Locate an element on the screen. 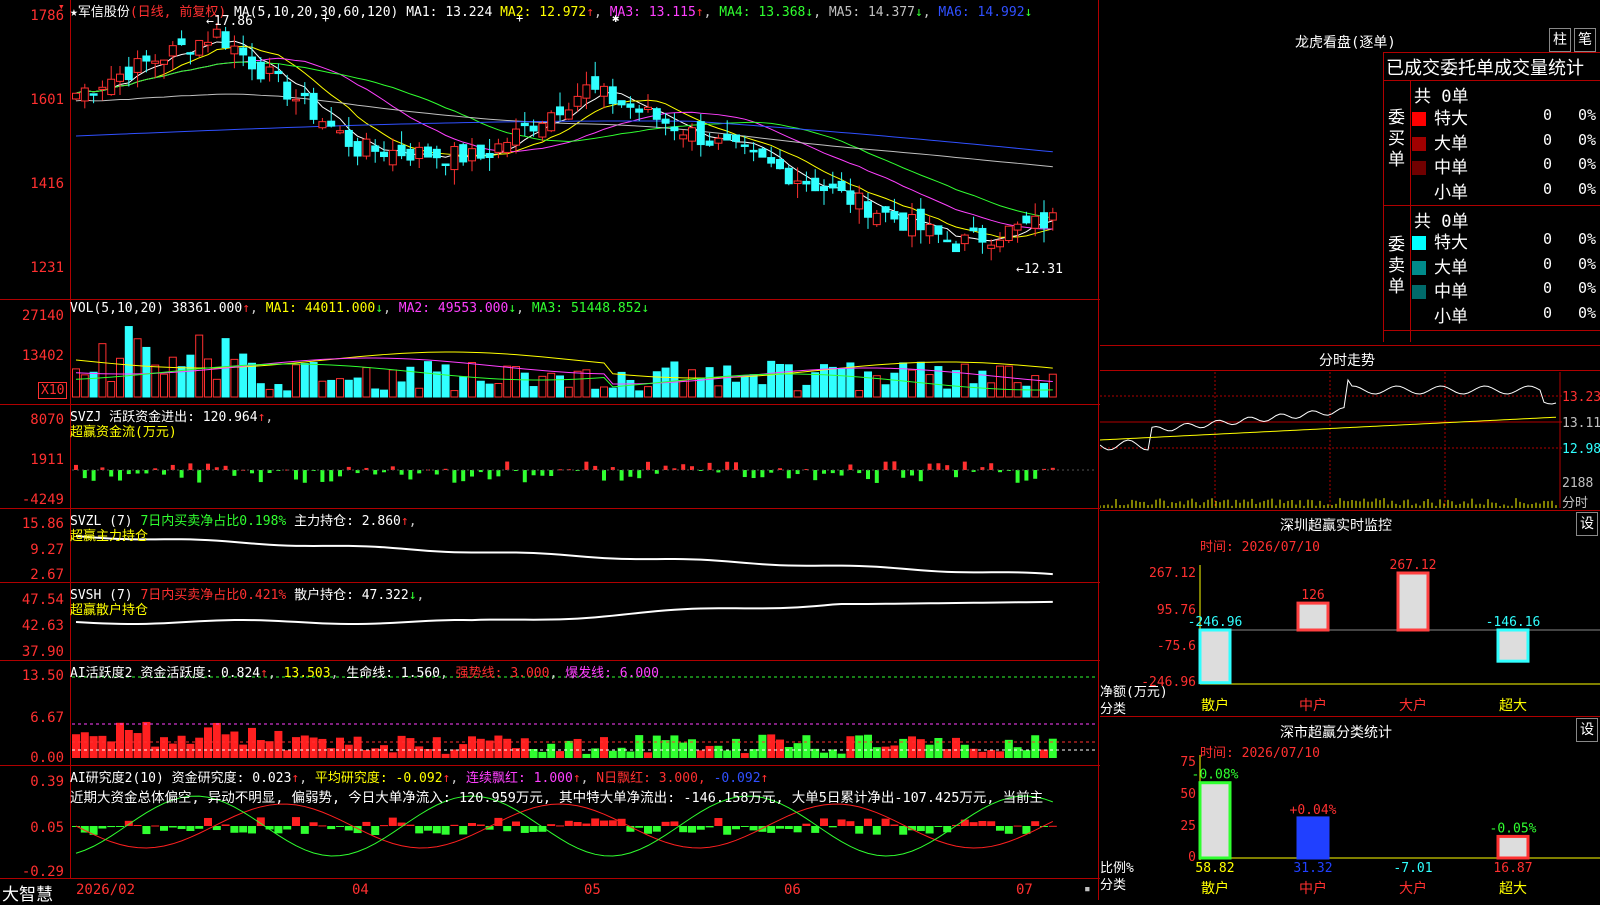 Image resolution: width=1600 pixels, height=905 pixels. monitor-value: -246.96 is located at coordinates (1215, 622).